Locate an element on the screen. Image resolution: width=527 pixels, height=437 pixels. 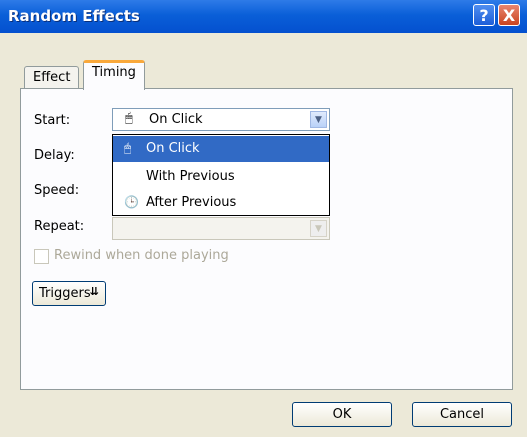
double-chevron-down-icon: ⇊ is located at coordinates (94, 291).